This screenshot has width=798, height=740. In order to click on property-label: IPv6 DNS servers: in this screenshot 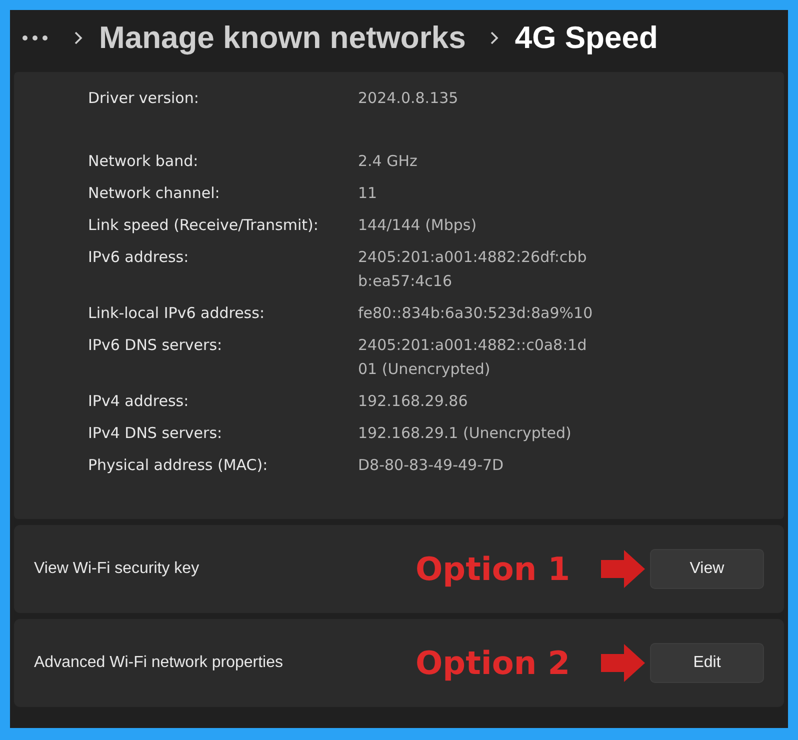, I will do `click(156, 345)`.